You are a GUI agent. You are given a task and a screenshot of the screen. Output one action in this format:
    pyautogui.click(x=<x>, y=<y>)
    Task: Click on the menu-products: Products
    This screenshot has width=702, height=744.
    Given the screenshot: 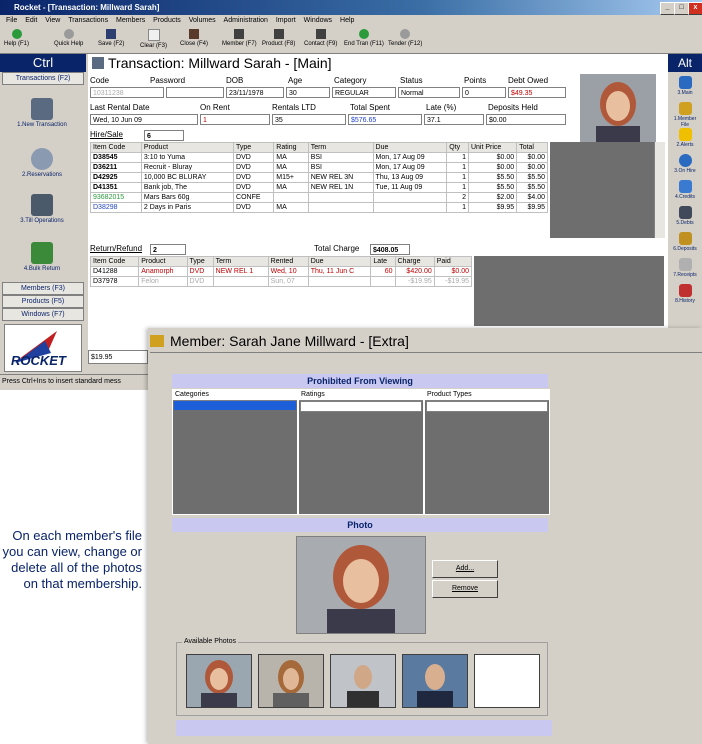 What is the action you would take?
    pyautogui.click(x=167, y=20)
    